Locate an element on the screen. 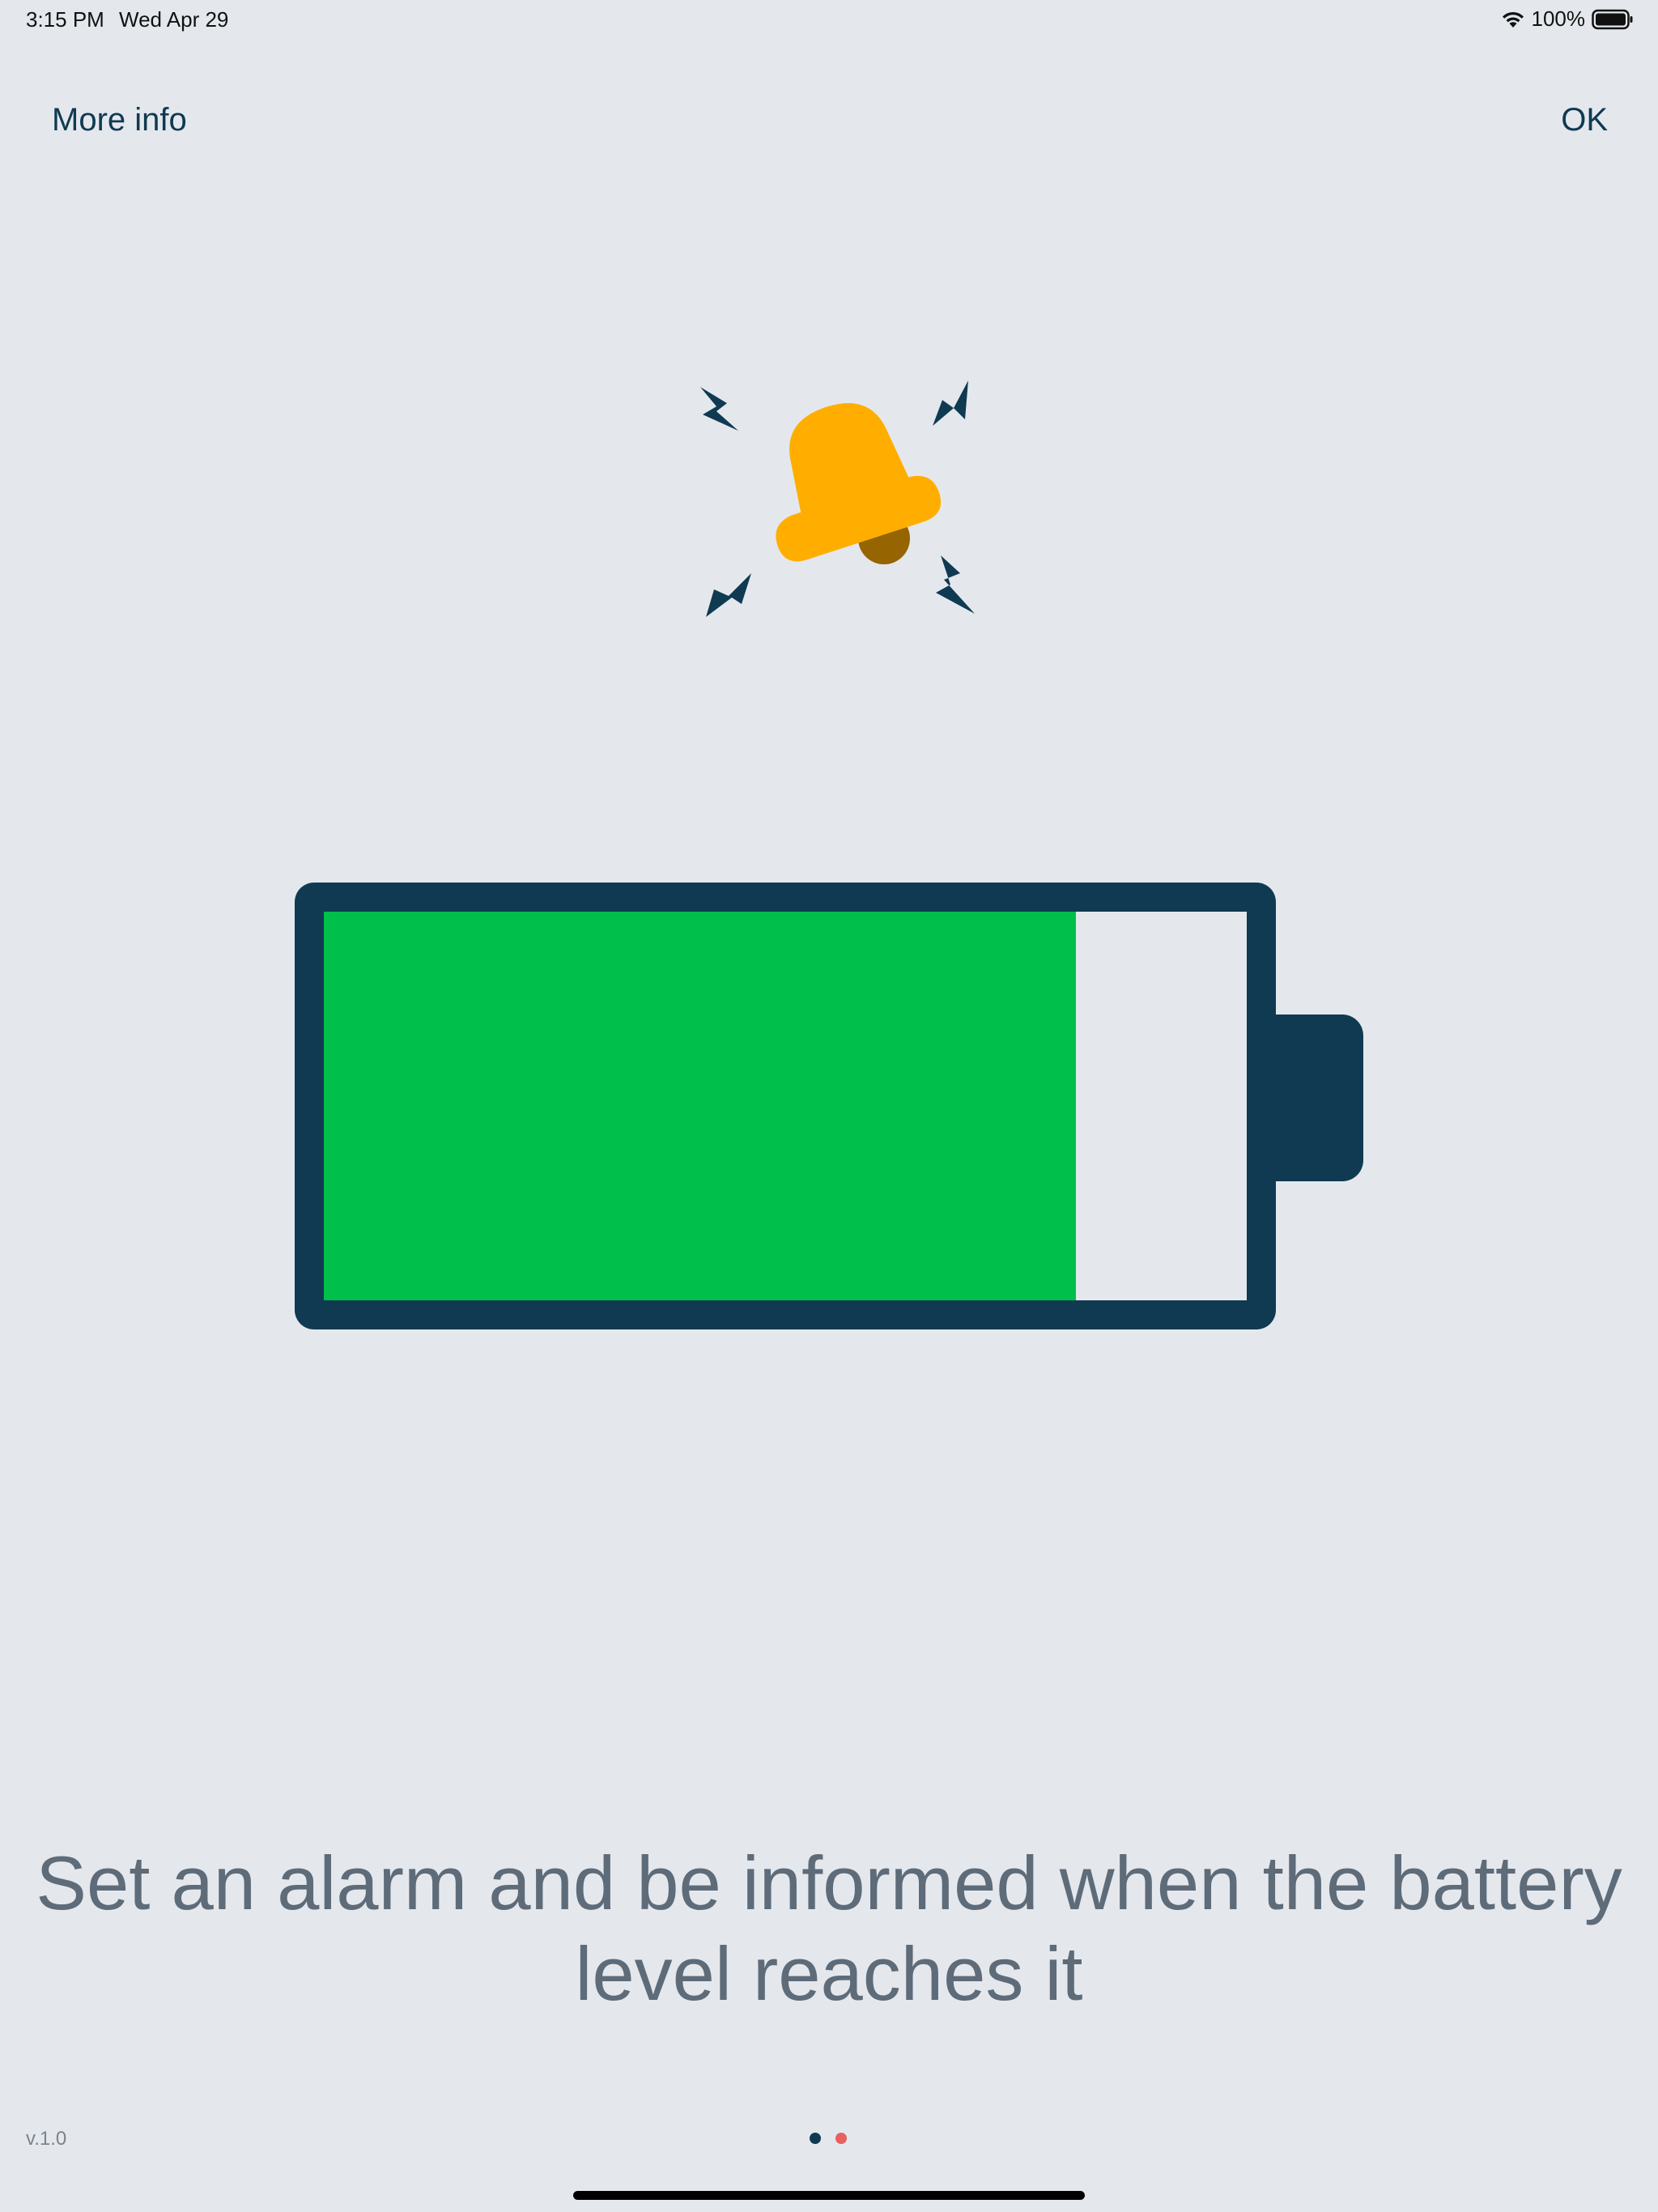 This screenshot has width=1658, height=2212. status-indicators: 100% is located at coordinates (1568, 19).